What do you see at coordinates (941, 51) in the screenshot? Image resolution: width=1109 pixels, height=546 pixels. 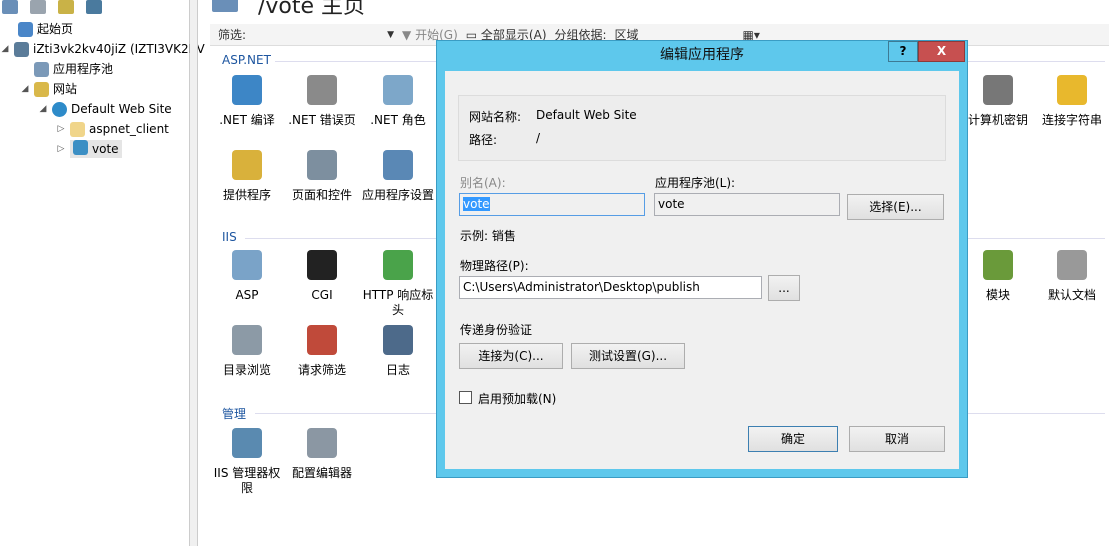 I see `close-button: X` at bounding box center [941, 51].